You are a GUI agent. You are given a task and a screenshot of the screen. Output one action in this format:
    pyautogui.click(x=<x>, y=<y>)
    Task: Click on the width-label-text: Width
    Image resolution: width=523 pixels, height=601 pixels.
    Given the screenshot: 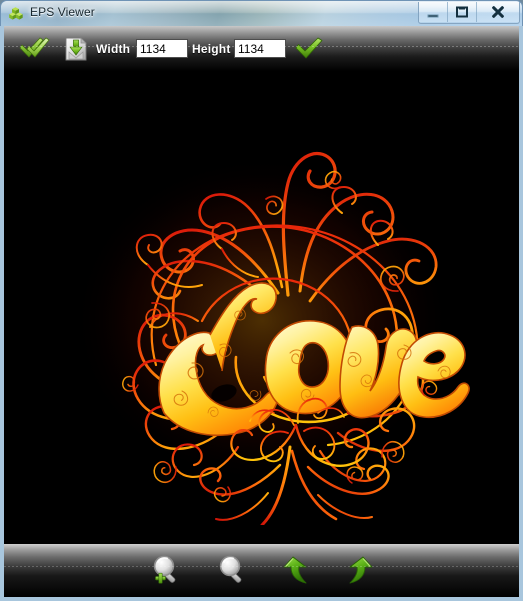 What is the action you would take?
    pyautogui.click(x=113, y=48)
    